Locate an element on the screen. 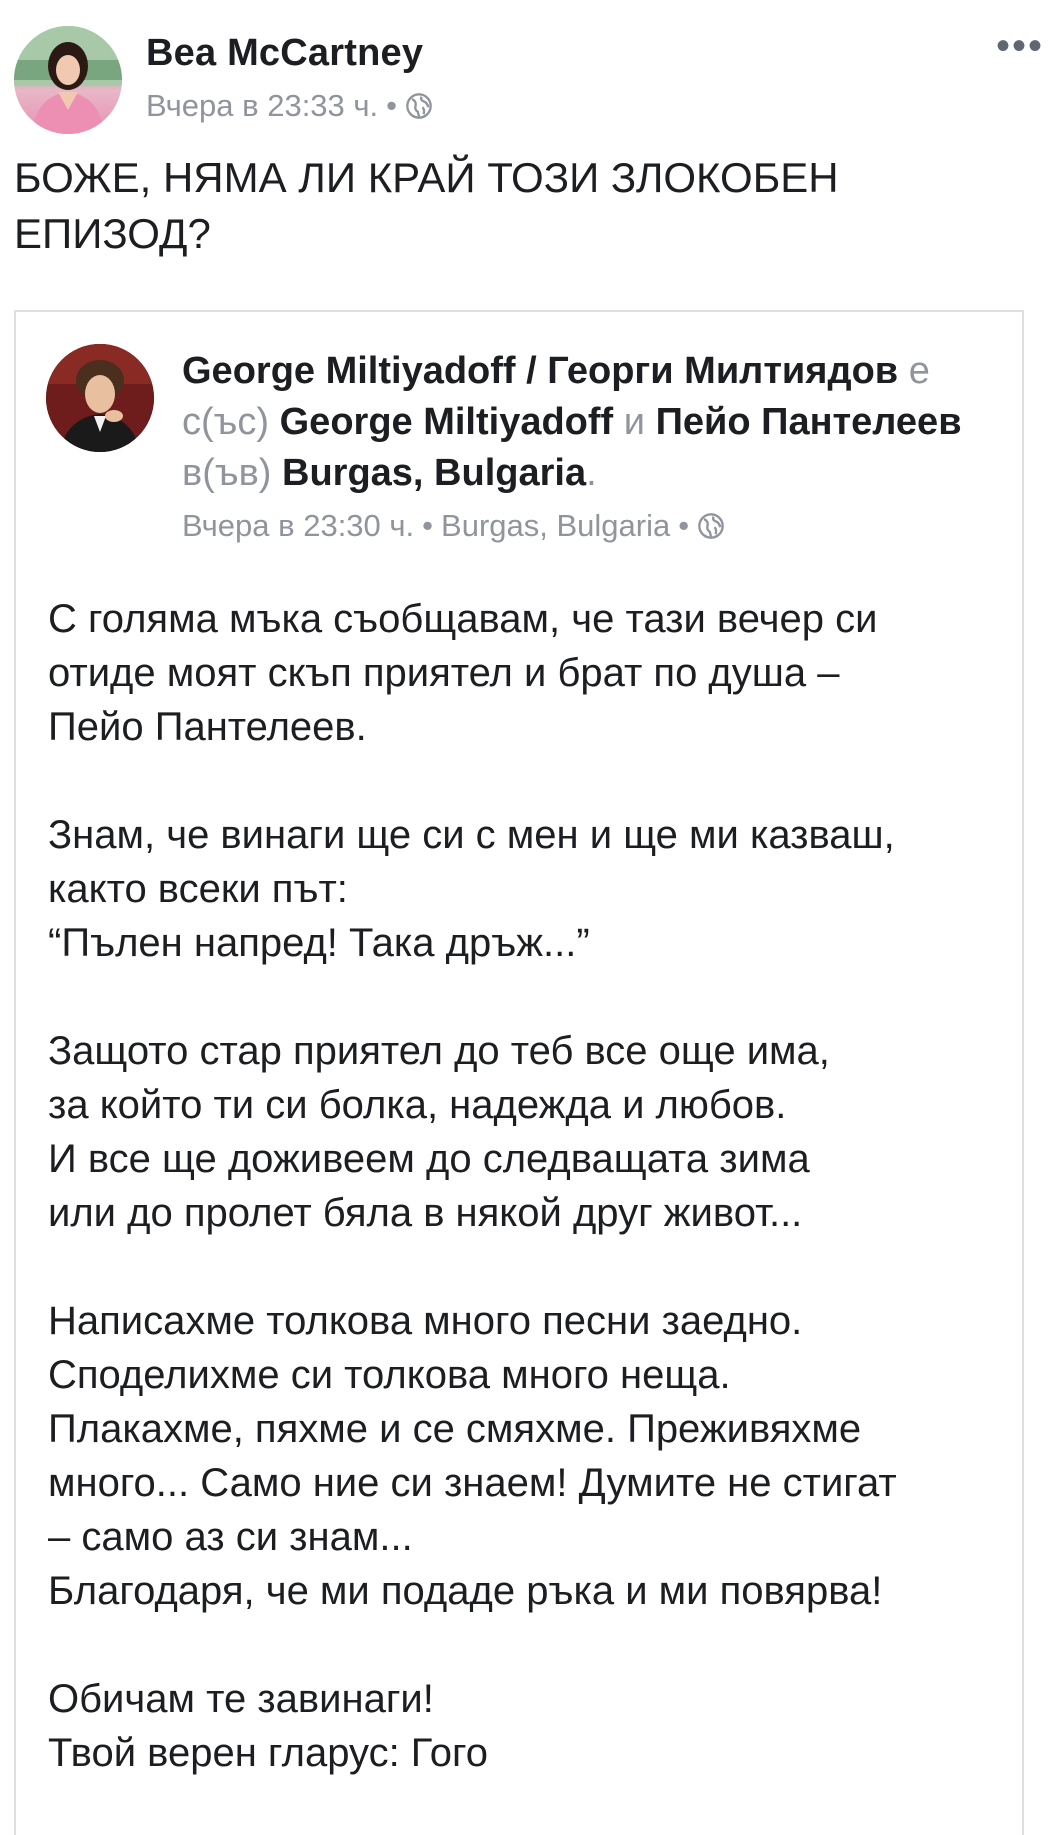  in-text: в(ъв) is located at coordinates (227, 473).